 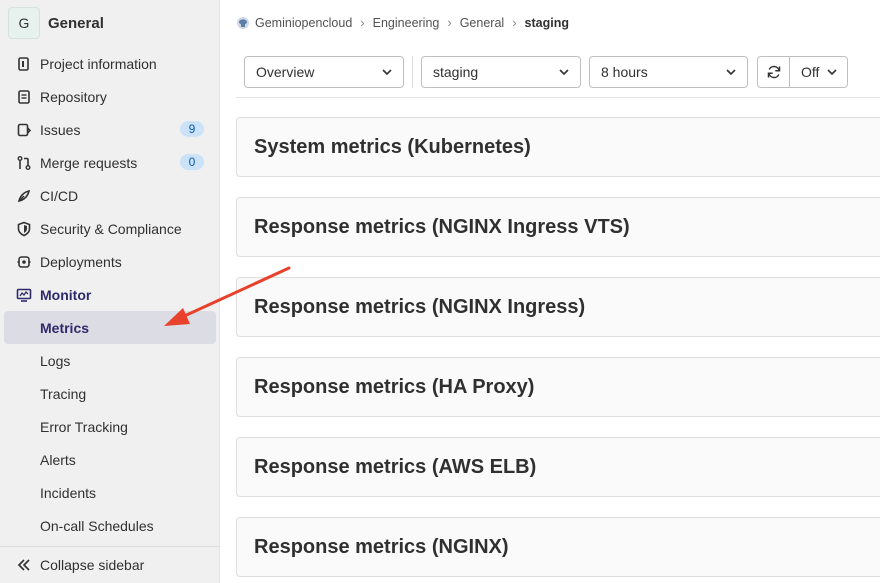 What do you see at coordinates (110, 96) in the screenshot?
I see `sidebar-item-repository: Repository` at bounding box center [110, 96].